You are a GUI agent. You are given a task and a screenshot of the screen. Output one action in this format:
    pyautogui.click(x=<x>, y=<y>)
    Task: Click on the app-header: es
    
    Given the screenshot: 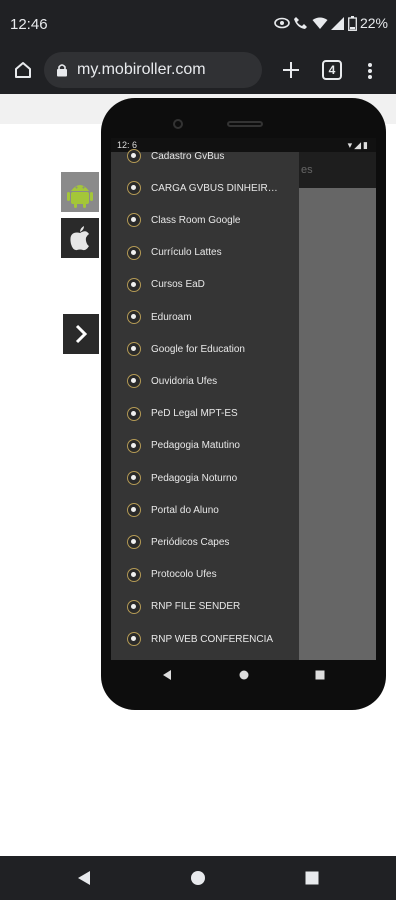 What is the action you would take?
    pyautogui.click(x=337, y=170)
    